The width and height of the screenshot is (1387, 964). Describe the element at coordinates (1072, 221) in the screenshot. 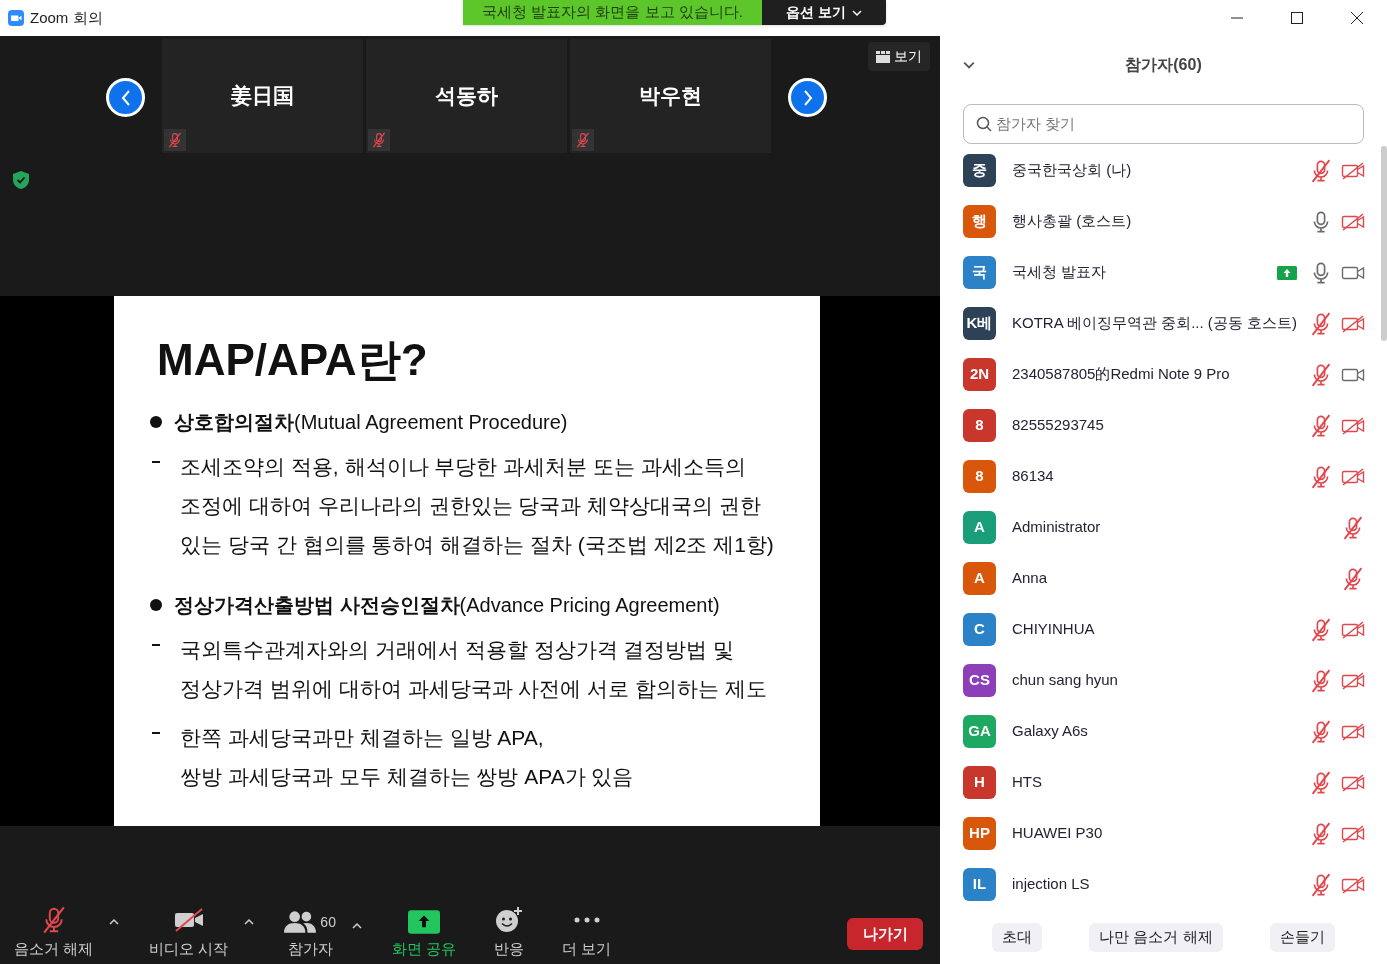

I see `participant-name: 행사총괄 (호스트)` at that location.